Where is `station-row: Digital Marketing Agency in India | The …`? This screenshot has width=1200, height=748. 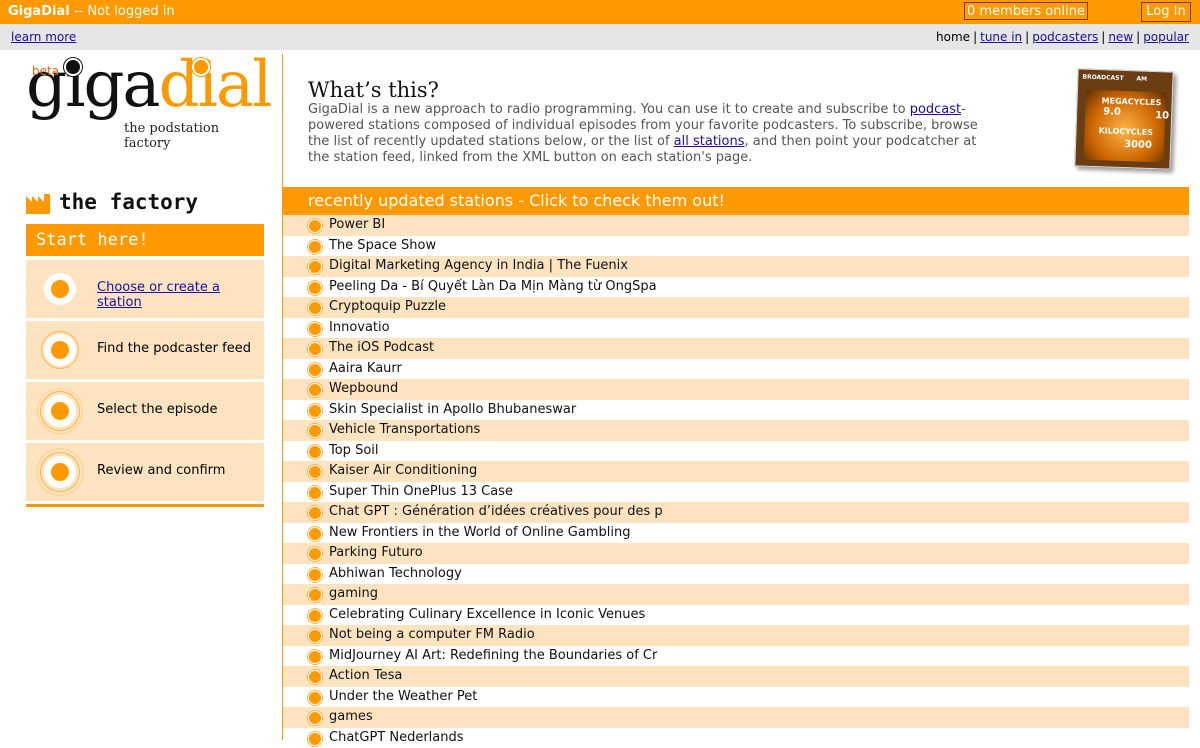
station-row: Digital Marketing Agency in India | The … is located at coordinates (736, 266).